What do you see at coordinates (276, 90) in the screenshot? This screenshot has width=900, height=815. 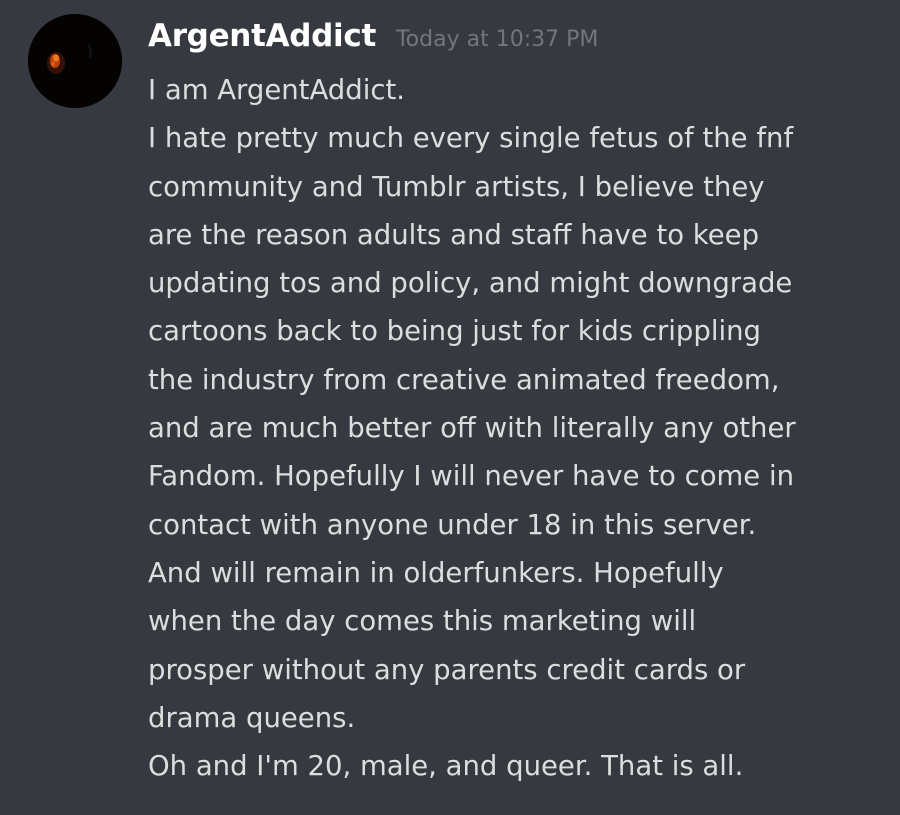 I see `message-line: I am ArgentAddict.` at bounding box center [276, 90].